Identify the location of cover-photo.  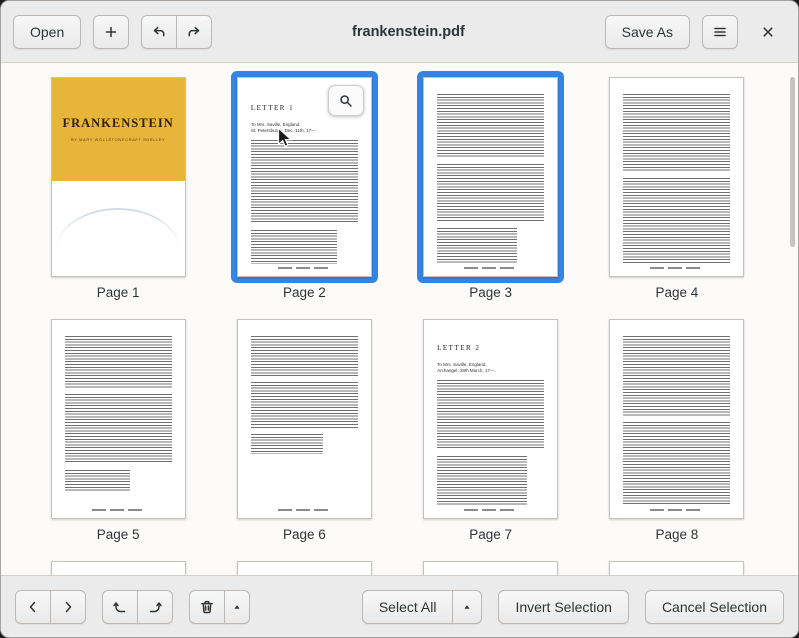
(118, 228).